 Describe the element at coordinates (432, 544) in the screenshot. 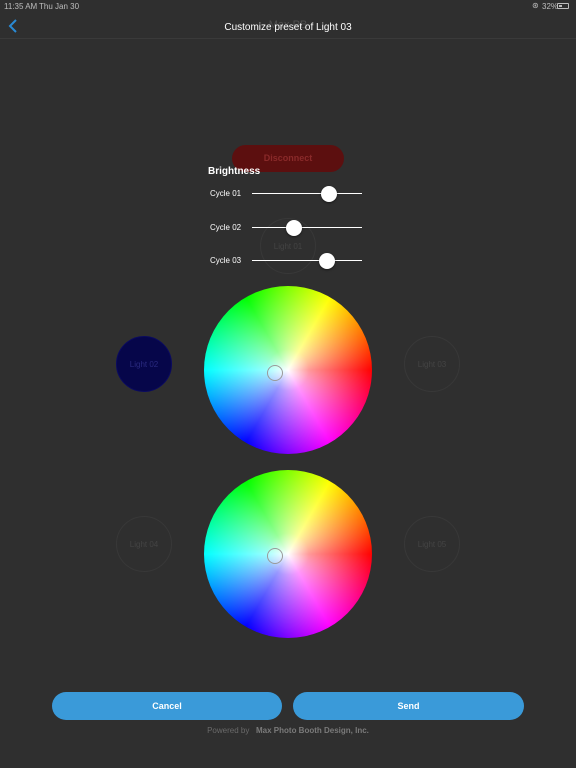

I see `light-05-button: Light 05` at that location.